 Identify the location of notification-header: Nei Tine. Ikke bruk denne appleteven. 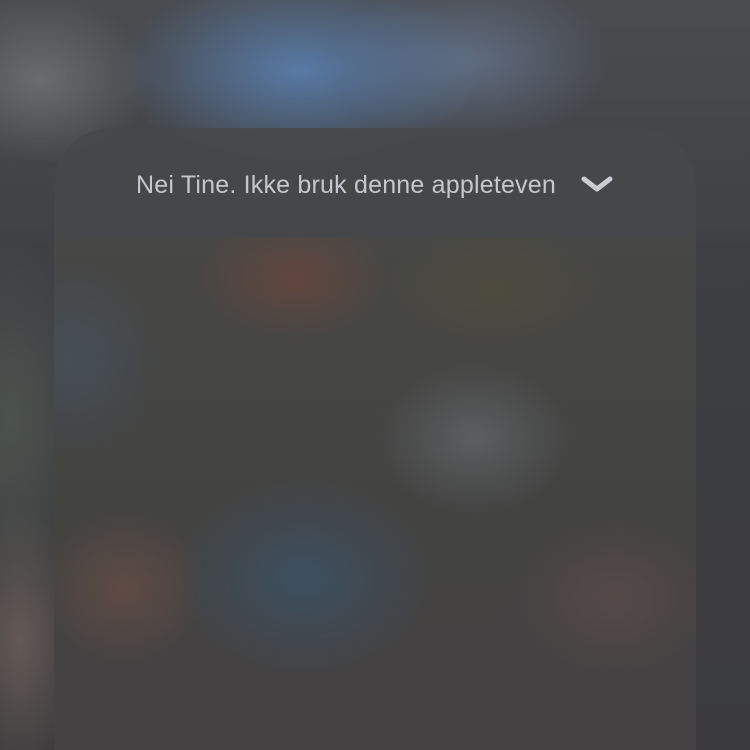
(375, 183).